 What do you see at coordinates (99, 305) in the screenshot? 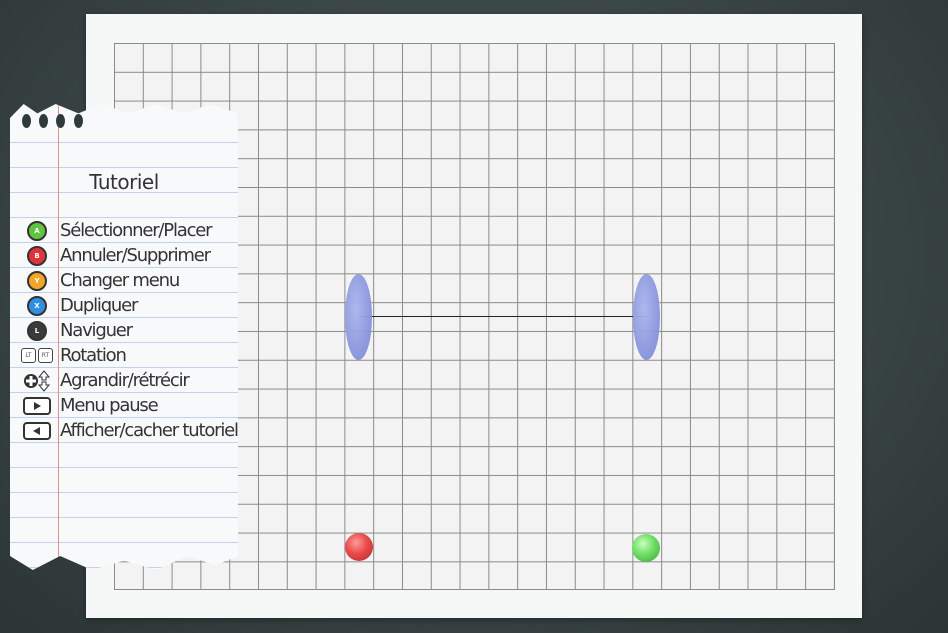
I see `tutorial-item-label: Dupliquer` at bounding box center [99, 305].